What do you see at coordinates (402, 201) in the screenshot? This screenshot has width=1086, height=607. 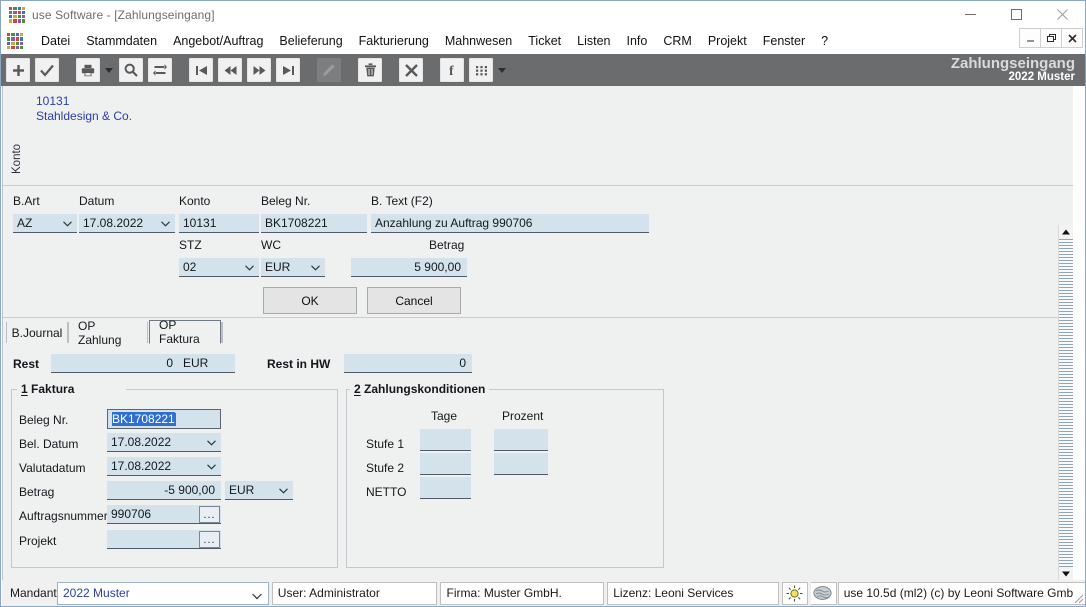 I see `label-btext: B. Text (F2)` at bounding box center [402, 201].